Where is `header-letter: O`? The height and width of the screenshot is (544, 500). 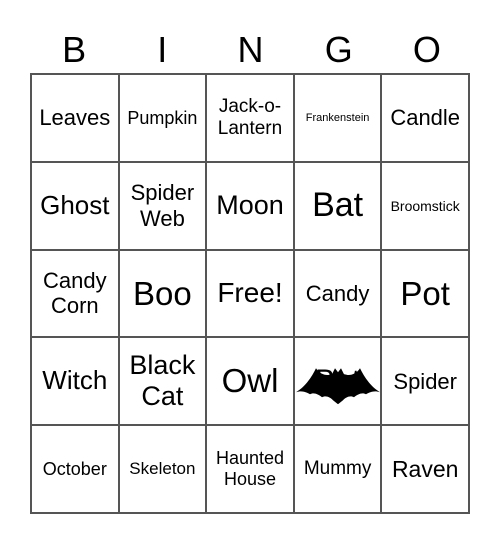 header-letter: O is located at coordinates (426, 49).